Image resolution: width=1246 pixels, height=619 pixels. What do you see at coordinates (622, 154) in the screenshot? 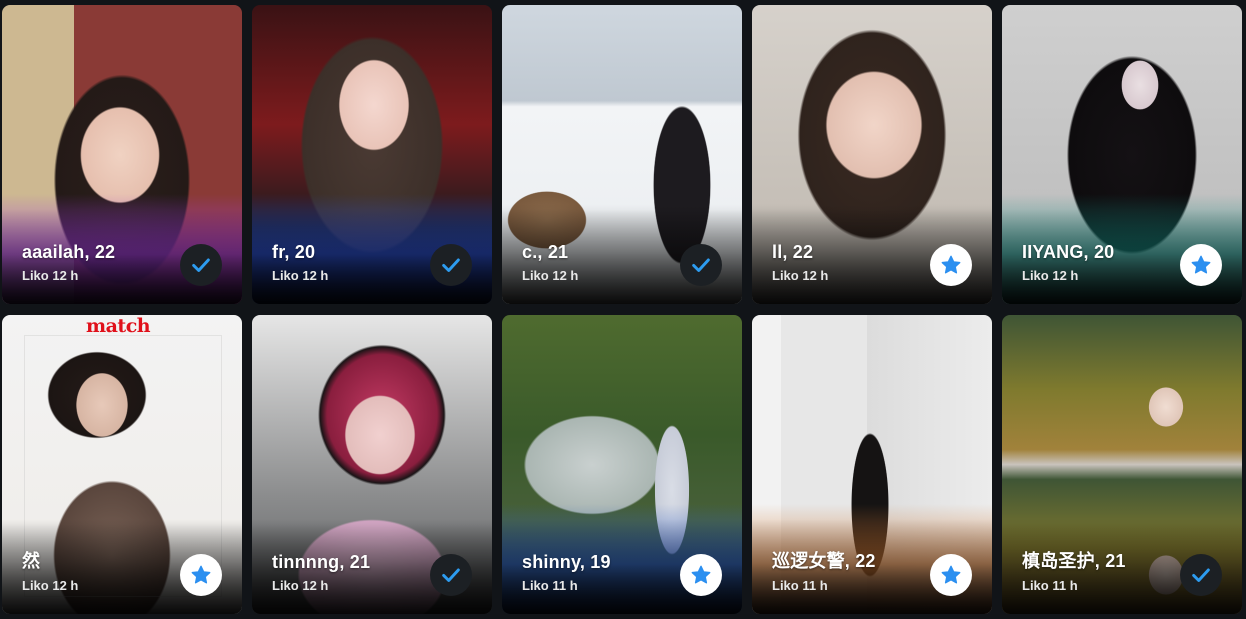
I see `profile-card: c., 21 Liko 12 h` at bounding box center [622, 154].